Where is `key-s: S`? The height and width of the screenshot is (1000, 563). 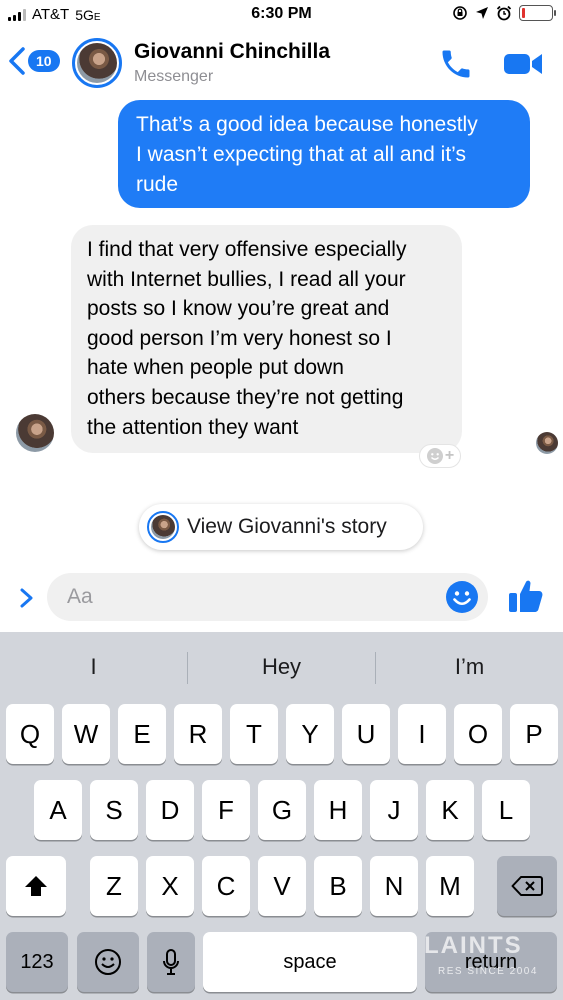 key-s: S is located at coordinates (114, 810).